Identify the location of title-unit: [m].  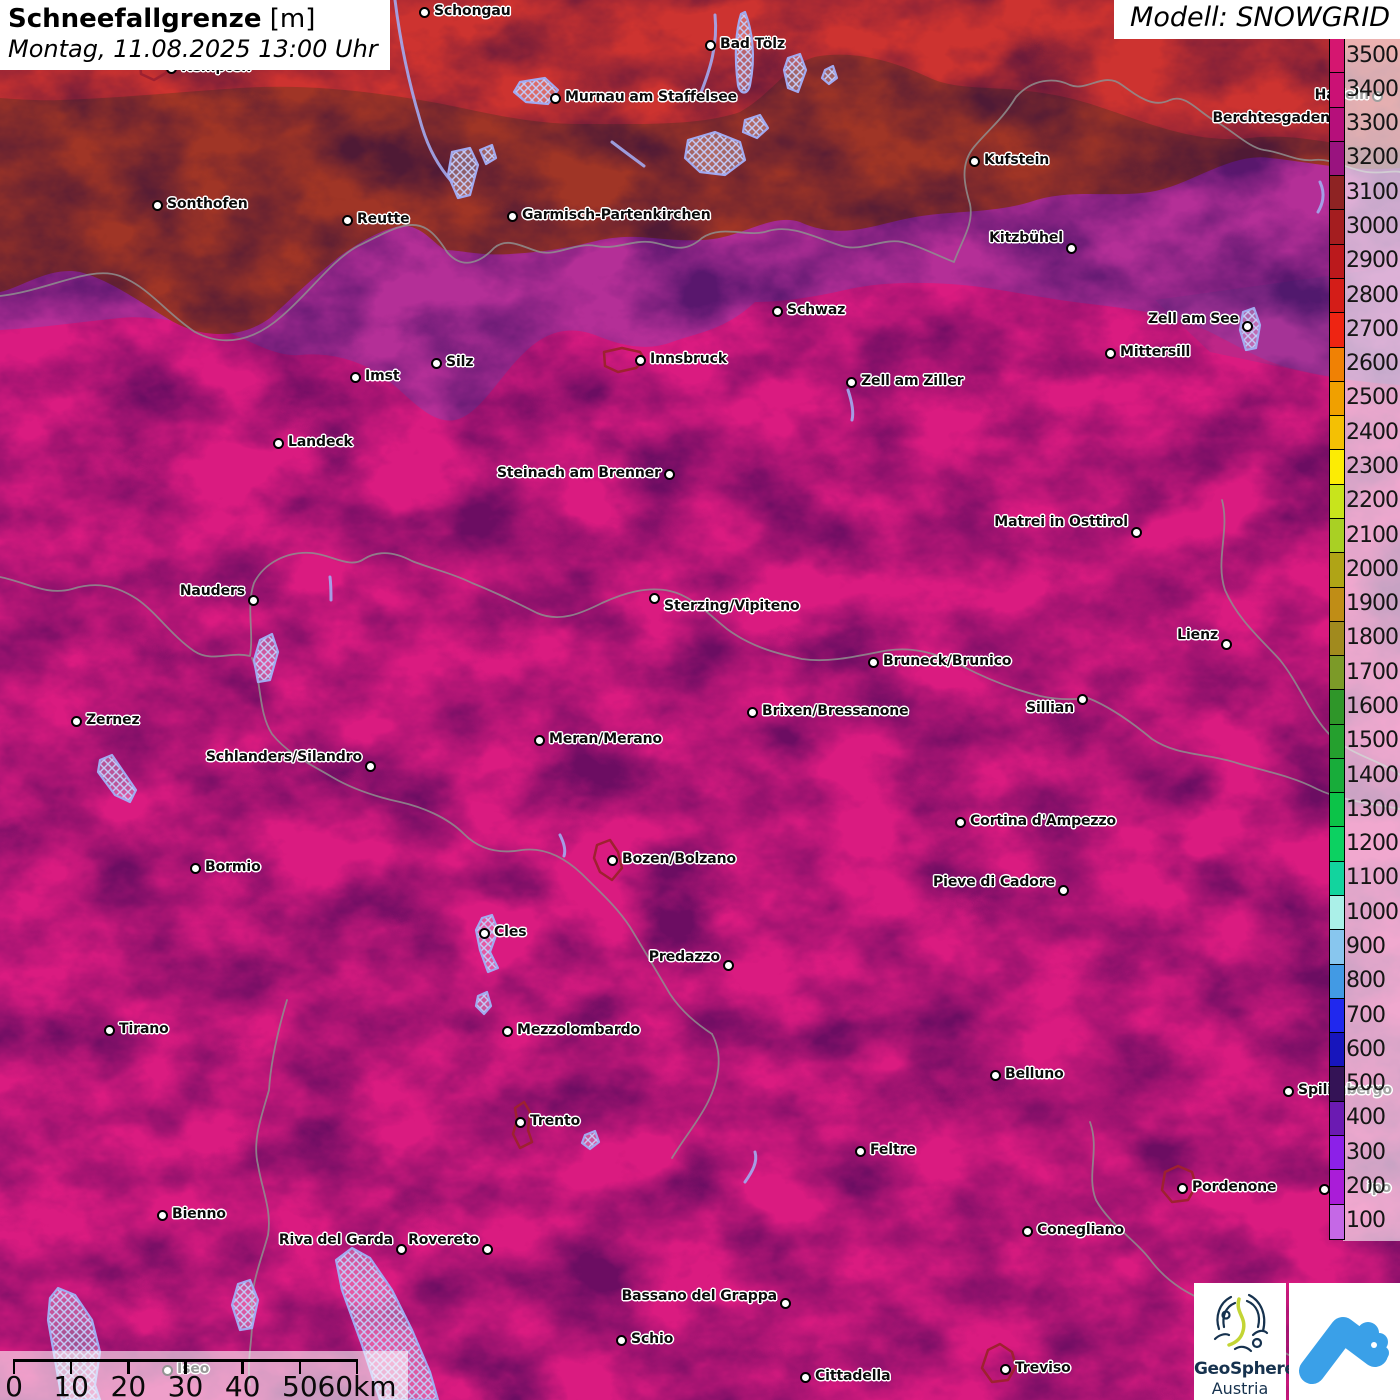
(292, 19).